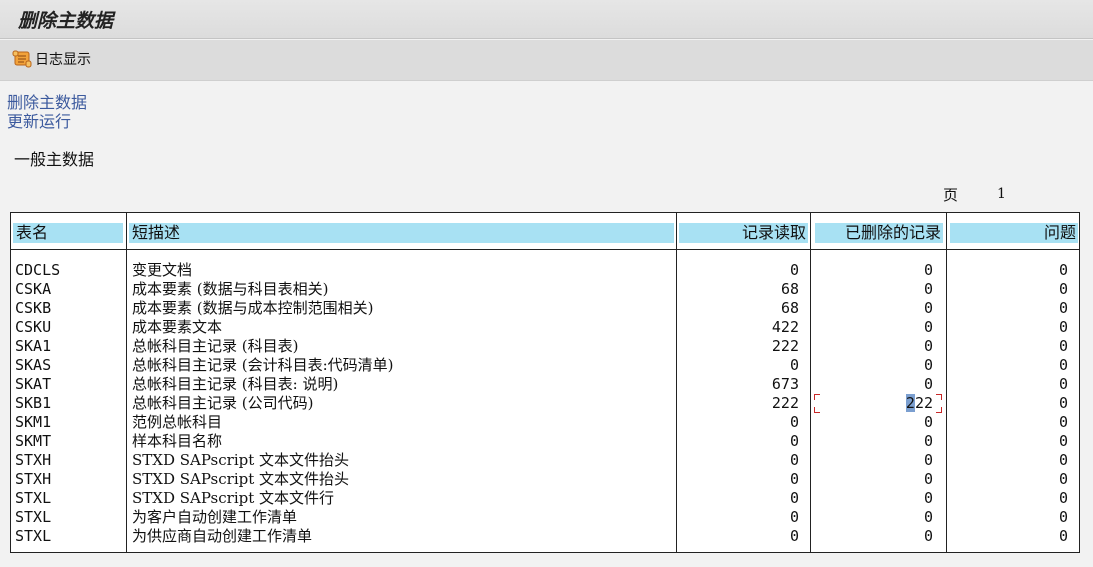 This screenshot has height=567, width=1093. What do you see at coordinates (38, 270) in the screenshot?
I see `table-cell-name: CDCLS` at bounding box center [38, 270].